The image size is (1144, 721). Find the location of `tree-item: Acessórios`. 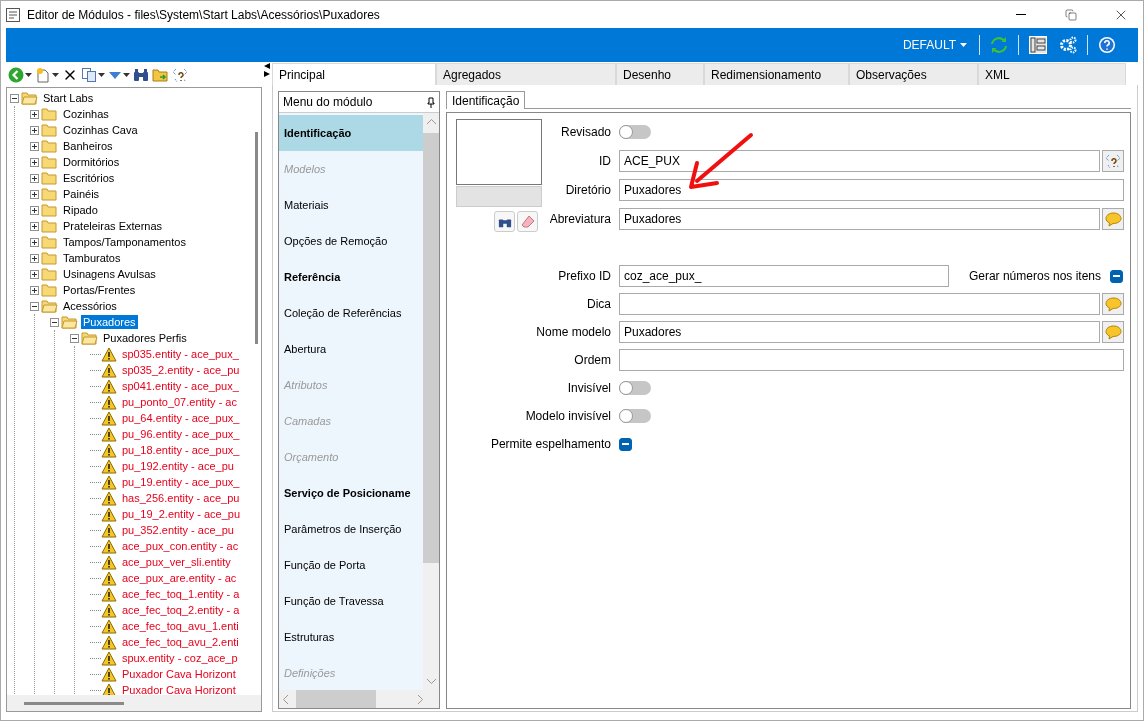

tree-item: Acessórios is located at coordinates (90, 306).